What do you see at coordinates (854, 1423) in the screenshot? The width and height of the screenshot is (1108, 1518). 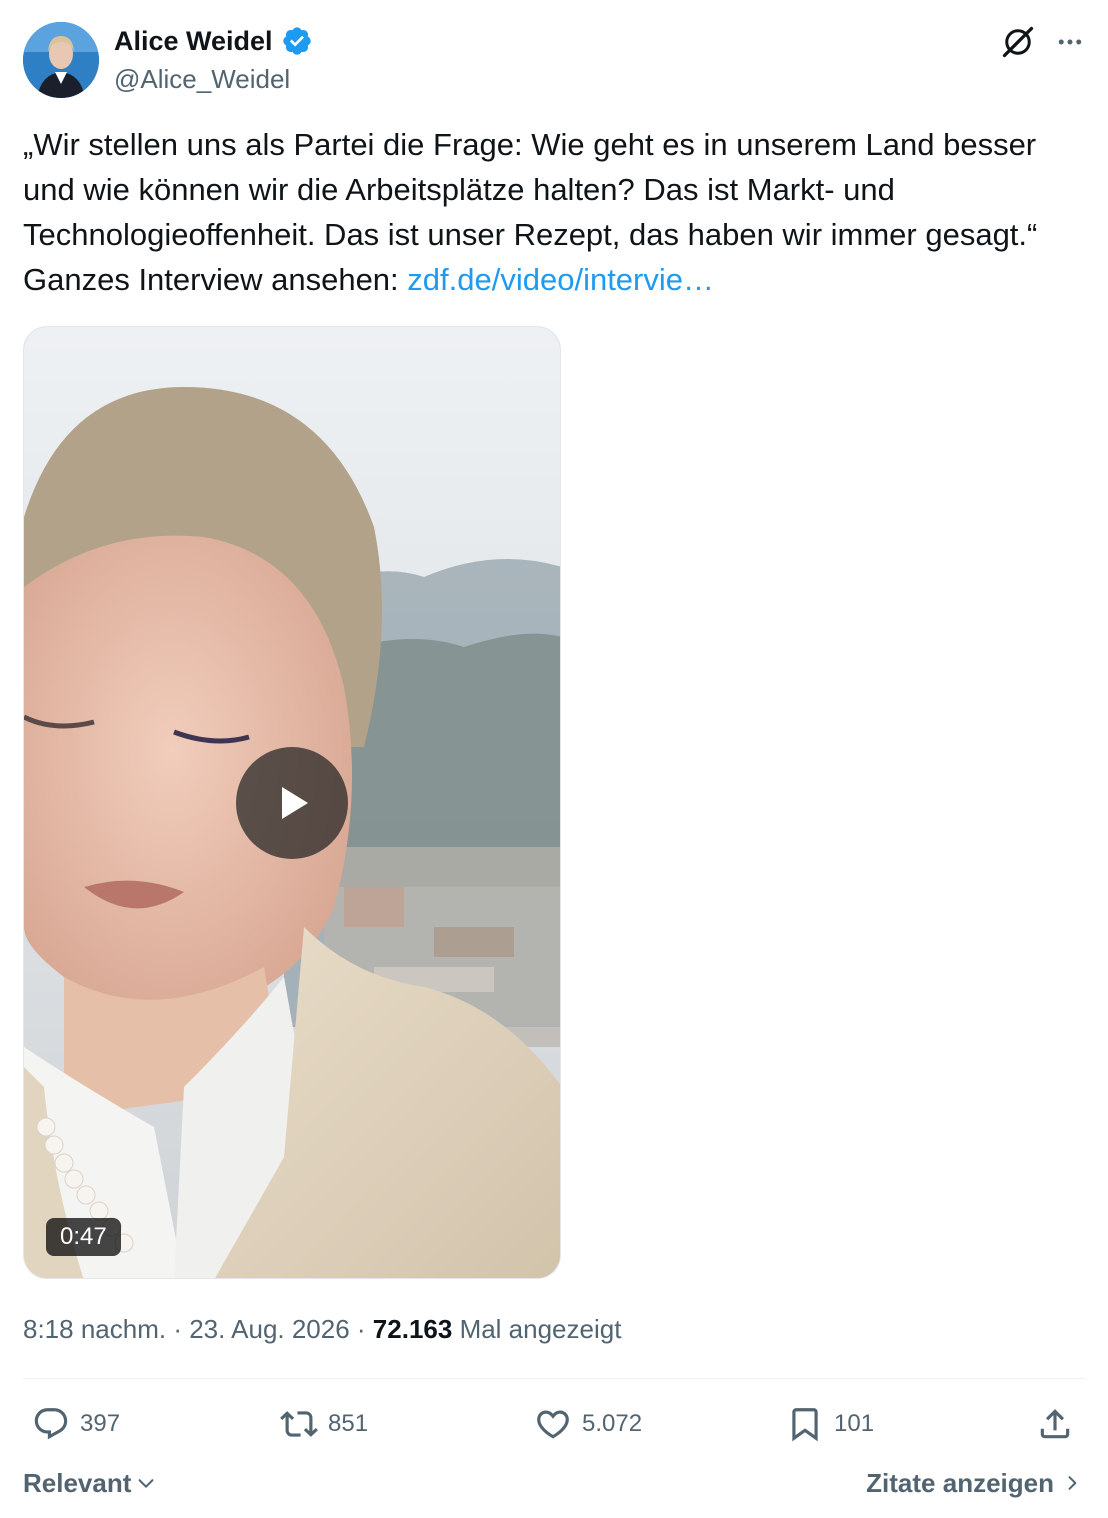 I see `bookmark-count: 101` at bounding box center [854, 1423].